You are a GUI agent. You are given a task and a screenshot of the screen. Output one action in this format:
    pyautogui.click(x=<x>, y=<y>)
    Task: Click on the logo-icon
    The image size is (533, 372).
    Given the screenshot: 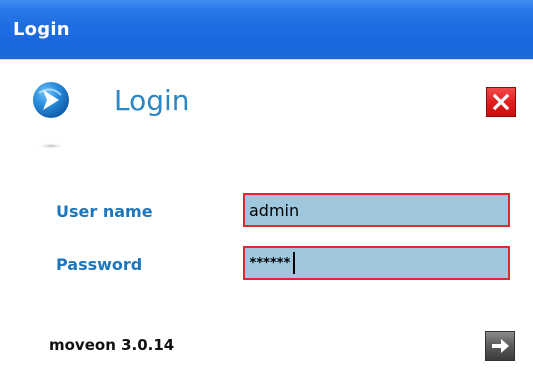 What is the action you would take?
    pyautogui.click(x=63, y=119)
    